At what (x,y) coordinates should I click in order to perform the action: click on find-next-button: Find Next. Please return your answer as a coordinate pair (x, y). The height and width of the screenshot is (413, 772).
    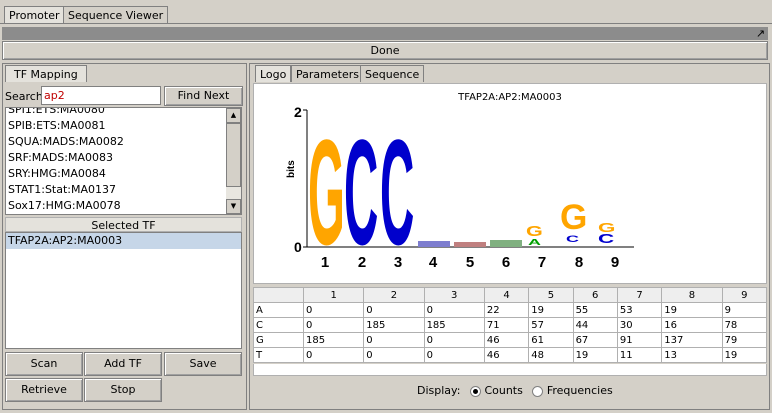
    Looking at the image, I should click on (203, 96).